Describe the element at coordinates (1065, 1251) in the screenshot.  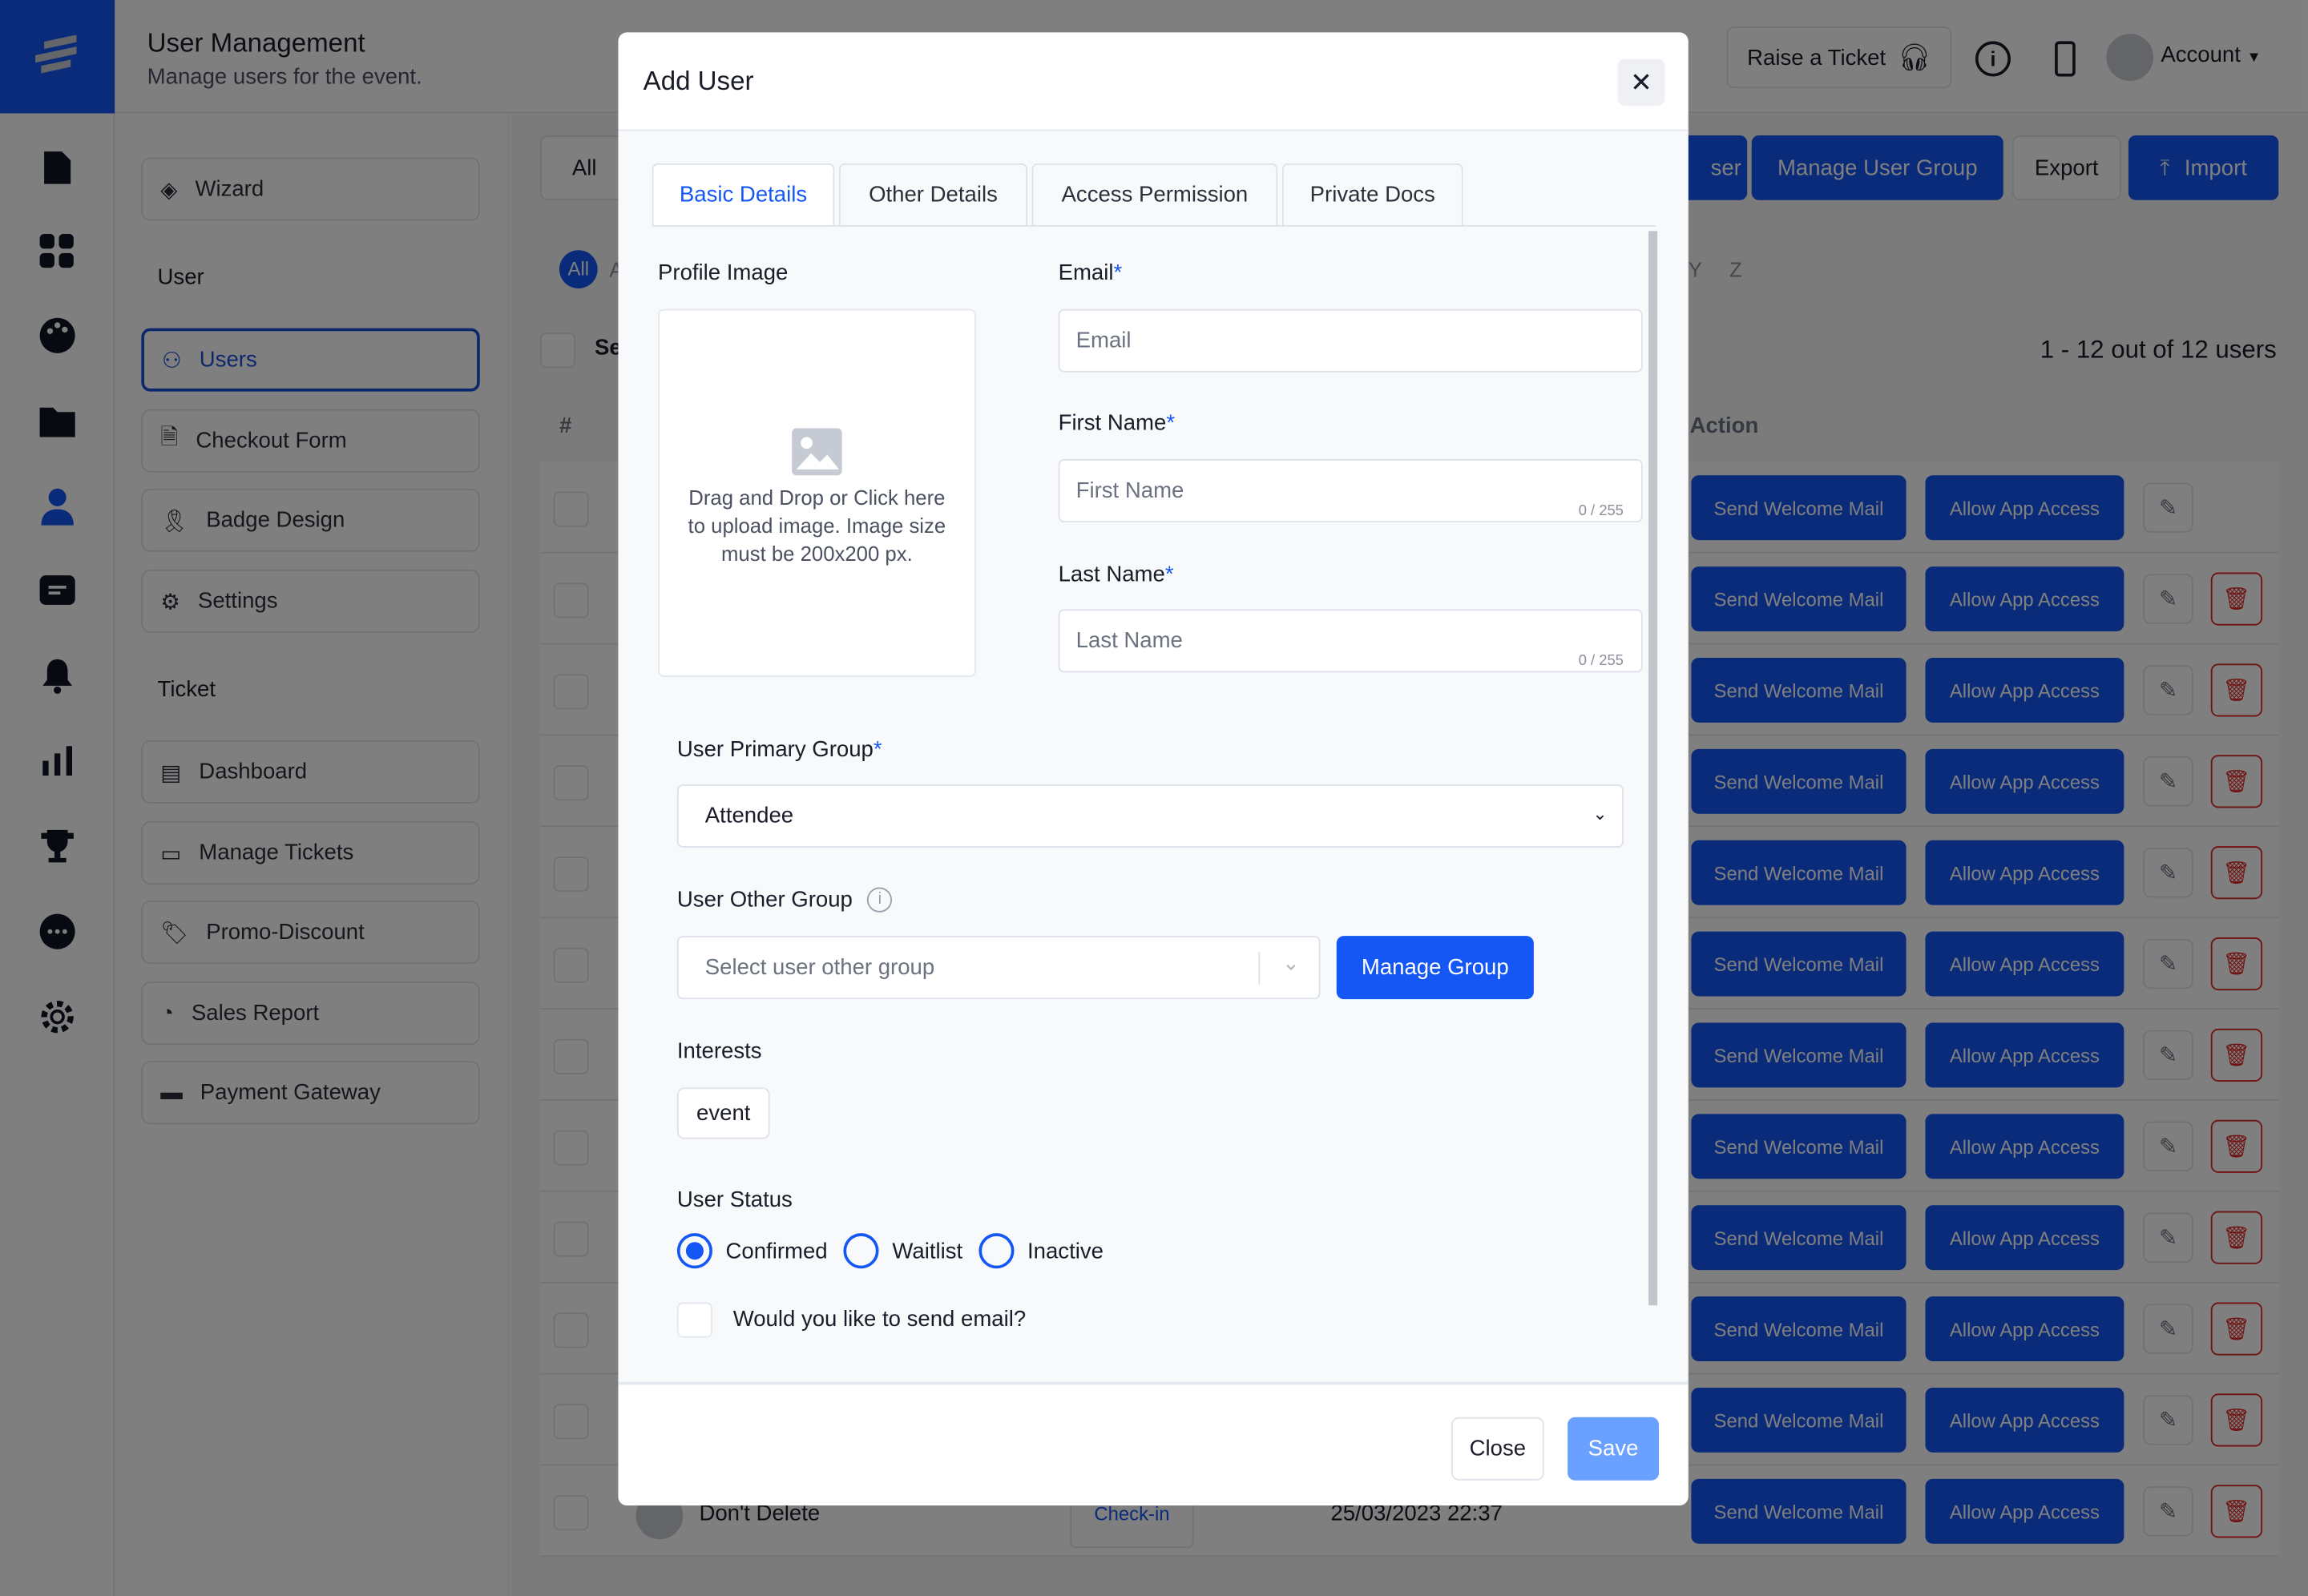
I see `radio-label: Inactive` at that location.